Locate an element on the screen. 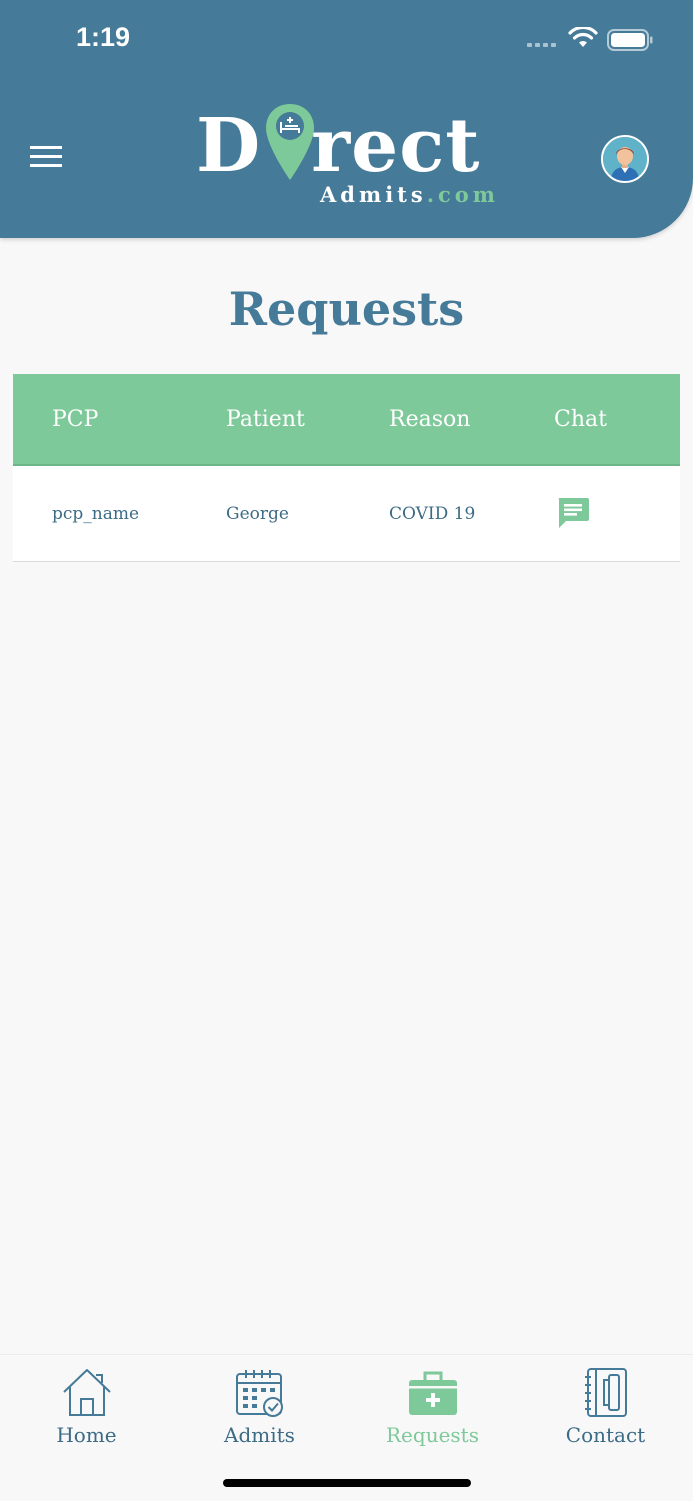  profile-avatar-button is located at coordinates (625, 159).